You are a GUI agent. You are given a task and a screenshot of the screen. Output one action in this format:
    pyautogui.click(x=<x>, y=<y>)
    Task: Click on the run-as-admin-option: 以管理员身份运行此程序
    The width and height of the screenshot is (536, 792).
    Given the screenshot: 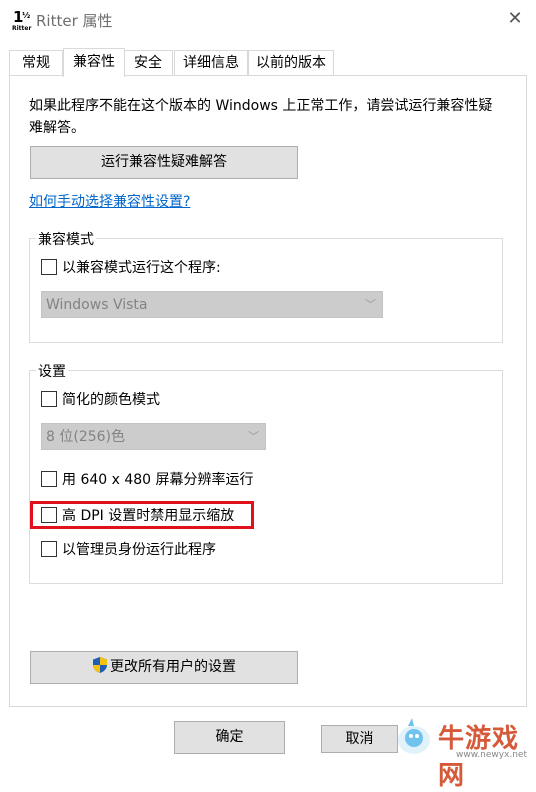 What is the action you would take?
    pyautogui.click(x=128, y=550)
    